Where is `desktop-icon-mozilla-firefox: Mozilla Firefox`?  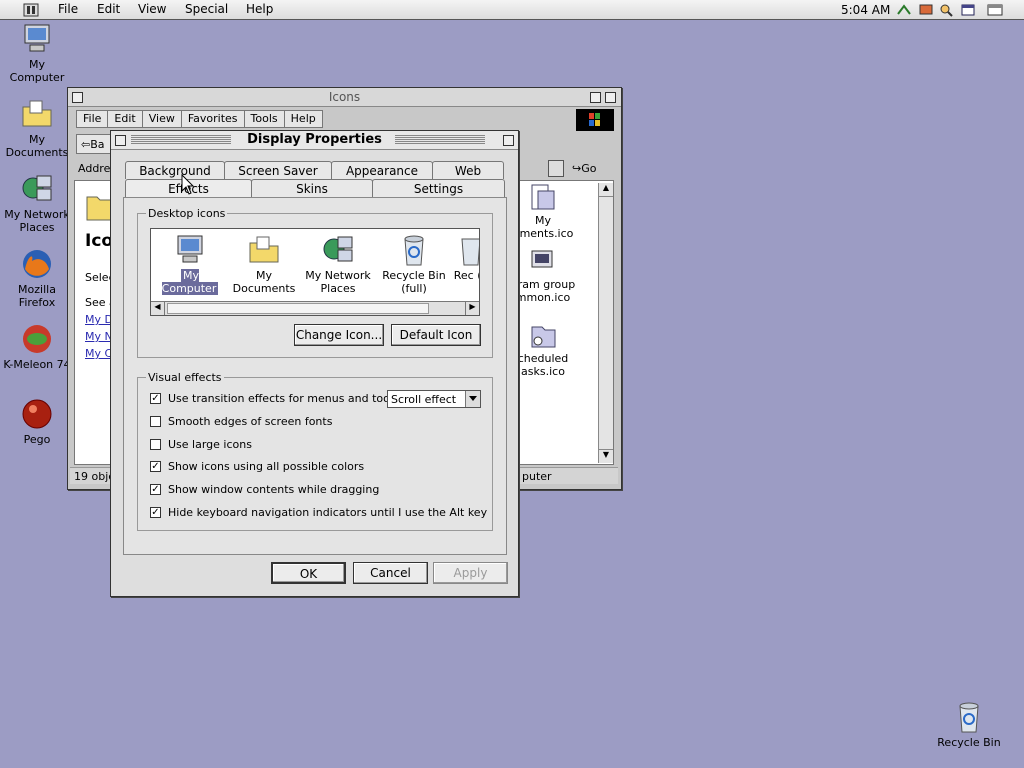
desktop-icon-mozilla-firefox: Mozilla Firefox is located at coordinates (37, 278).